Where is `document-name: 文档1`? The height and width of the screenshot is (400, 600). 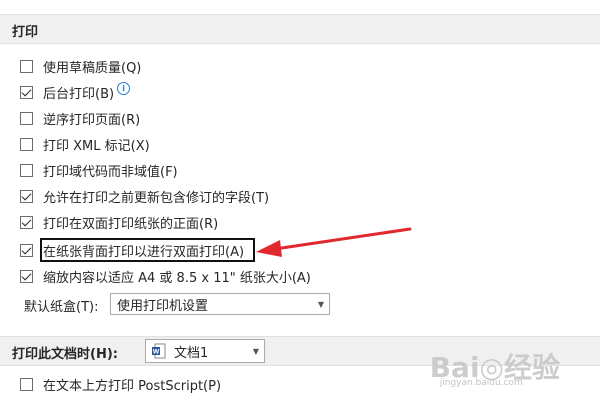
document-name: 文档1 is located at coordinates (191, 353).